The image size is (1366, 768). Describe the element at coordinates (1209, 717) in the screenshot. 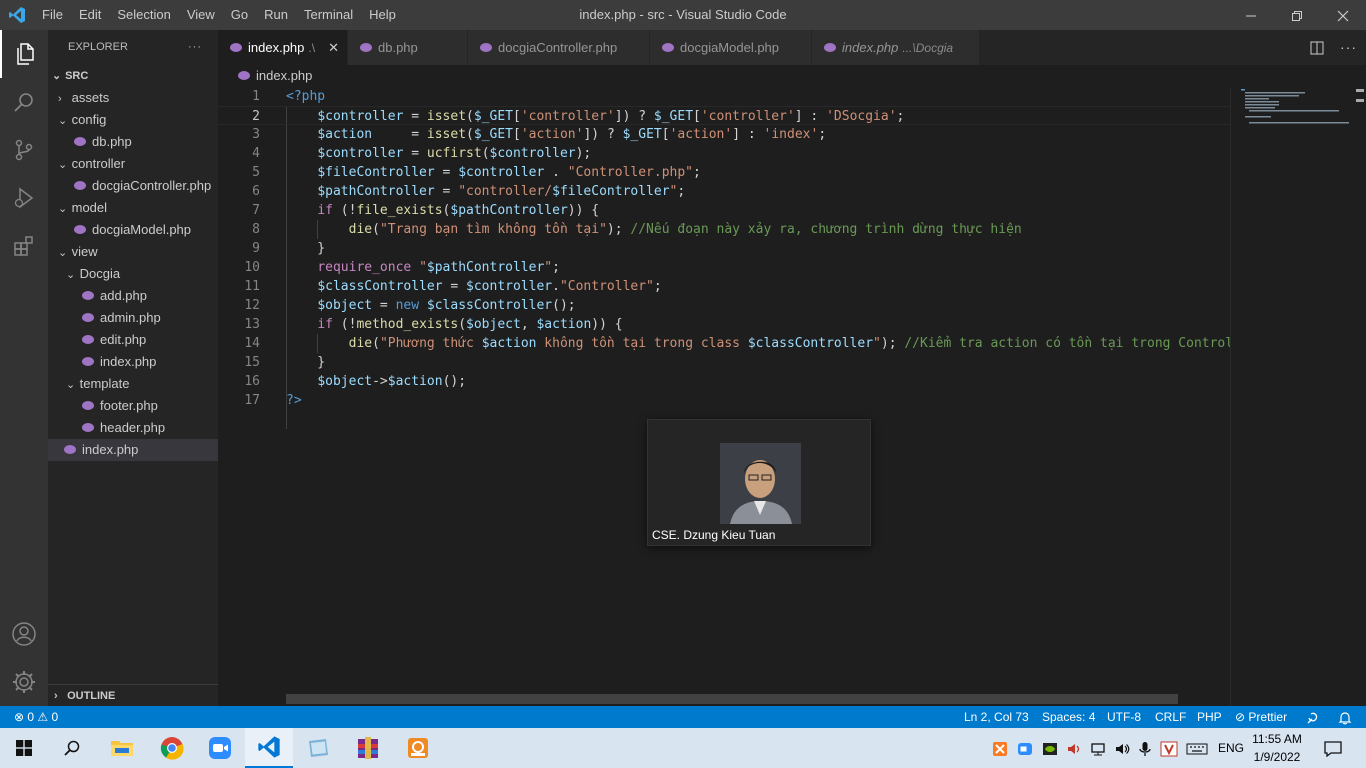

I see `language-mode: PHP` at that location.